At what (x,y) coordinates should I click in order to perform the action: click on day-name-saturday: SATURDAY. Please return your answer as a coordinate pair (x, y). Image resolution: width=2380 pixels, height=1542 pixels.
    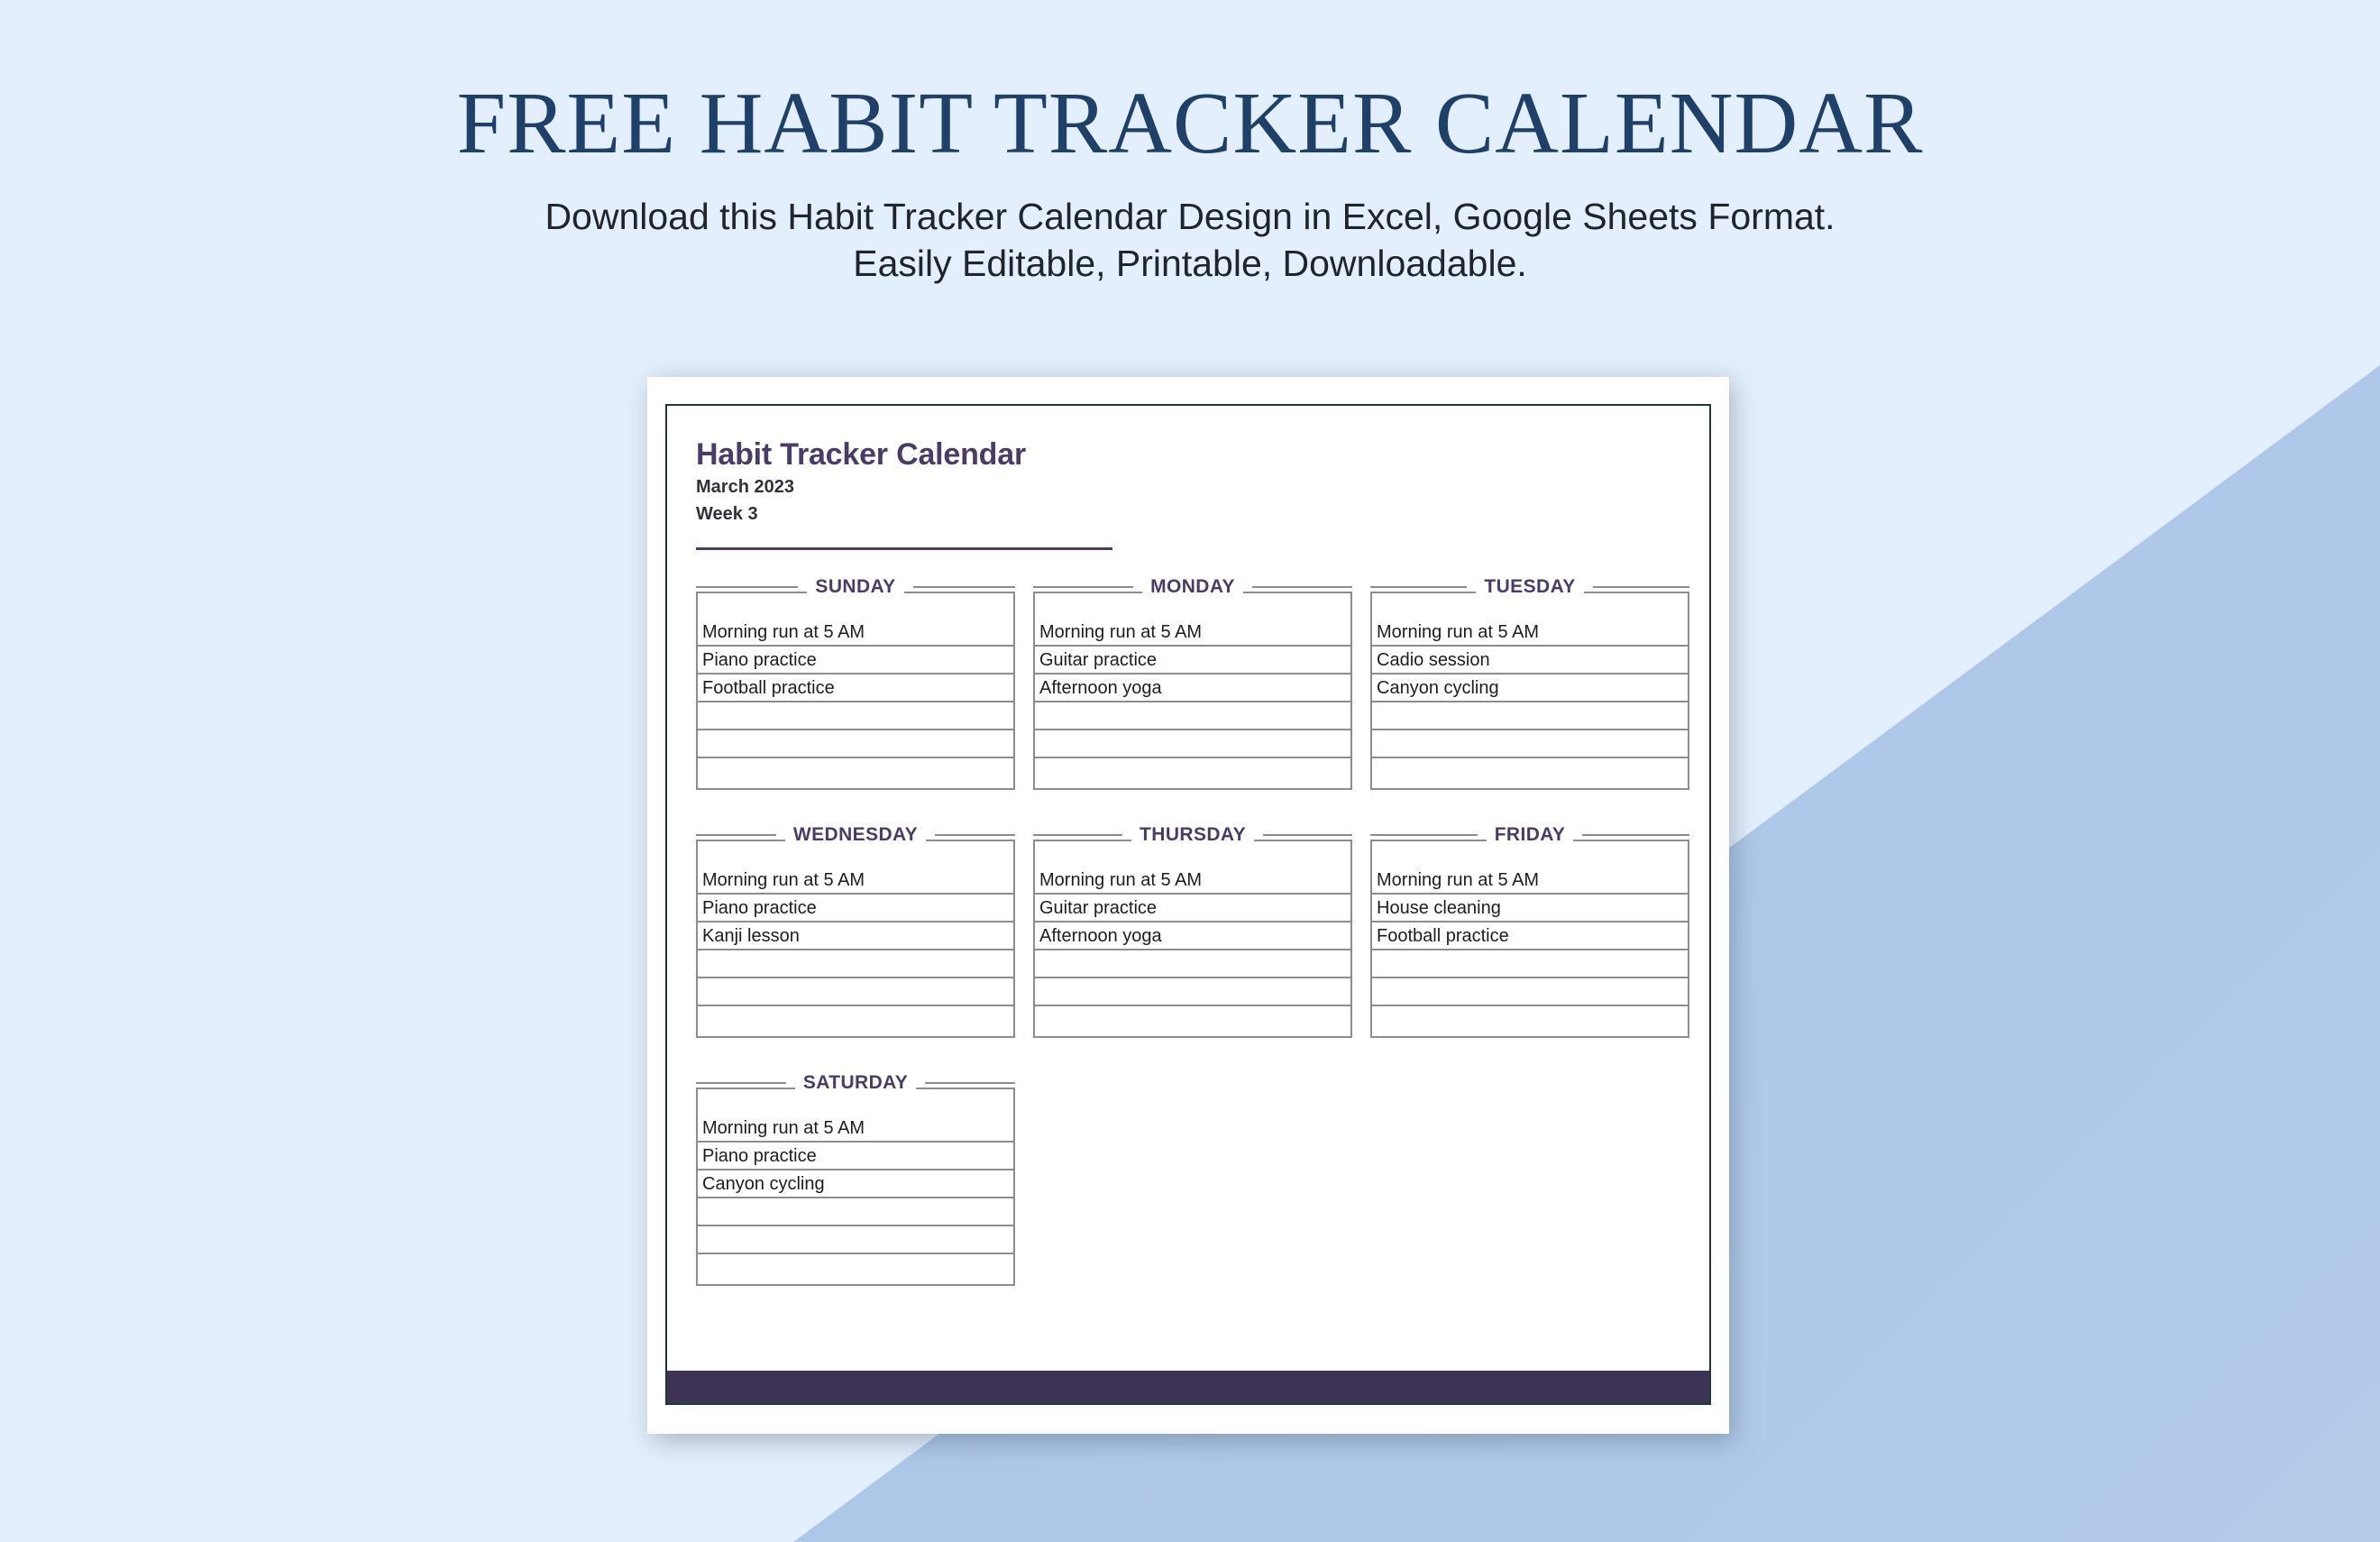
    Looking at the image, I should click on (856, 1083).